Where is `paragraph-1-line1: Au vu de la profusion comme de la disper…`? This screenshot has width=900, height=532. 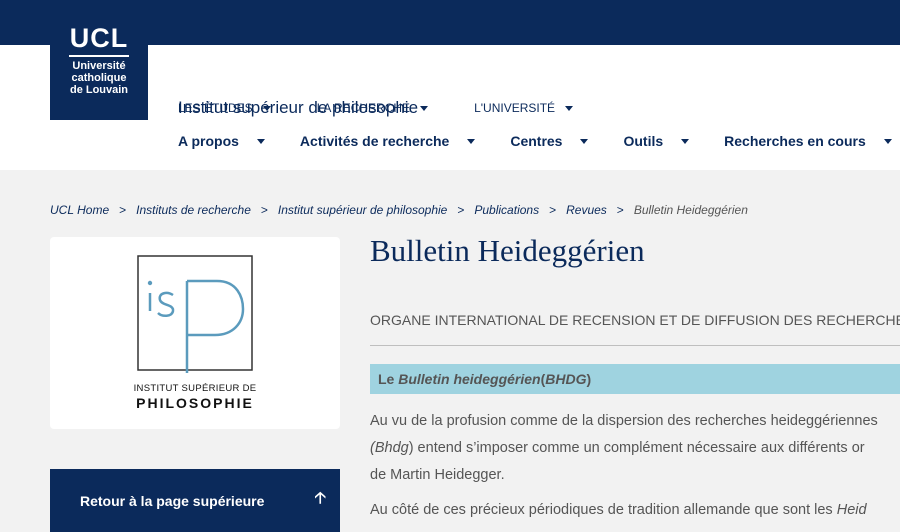 paragraph-1-line1: Au vu de la profusion comme de la disper… is located at coordinates (624, 421).